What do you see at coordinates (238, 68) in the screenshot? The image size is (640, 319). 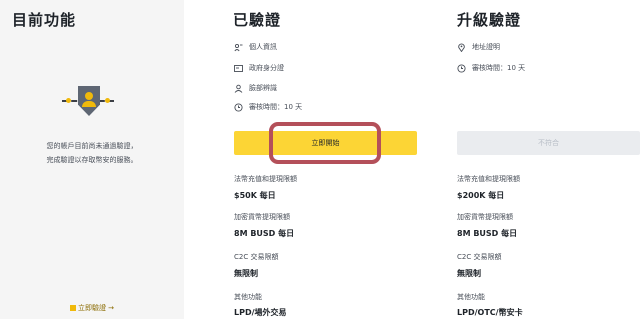 I see `id-card-icon` at bounding box center [238, 68].